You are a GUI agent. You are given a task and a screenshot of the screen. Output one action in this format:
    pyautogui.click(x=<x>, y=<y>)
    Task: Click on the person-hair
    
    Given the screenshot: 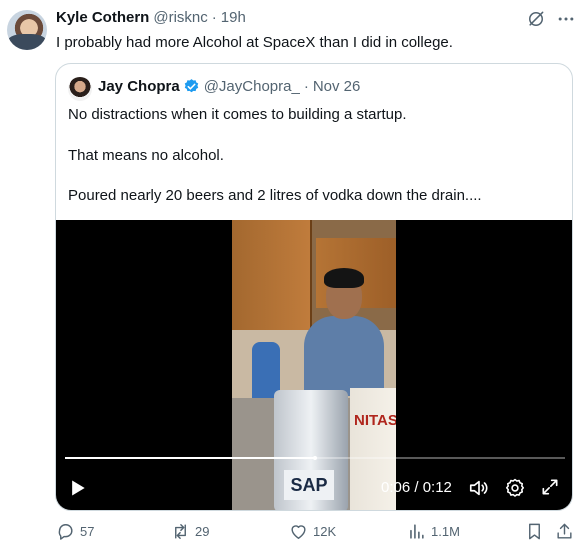 What is the action you would take?
    pyautogui.click(x=344, y=278)
    